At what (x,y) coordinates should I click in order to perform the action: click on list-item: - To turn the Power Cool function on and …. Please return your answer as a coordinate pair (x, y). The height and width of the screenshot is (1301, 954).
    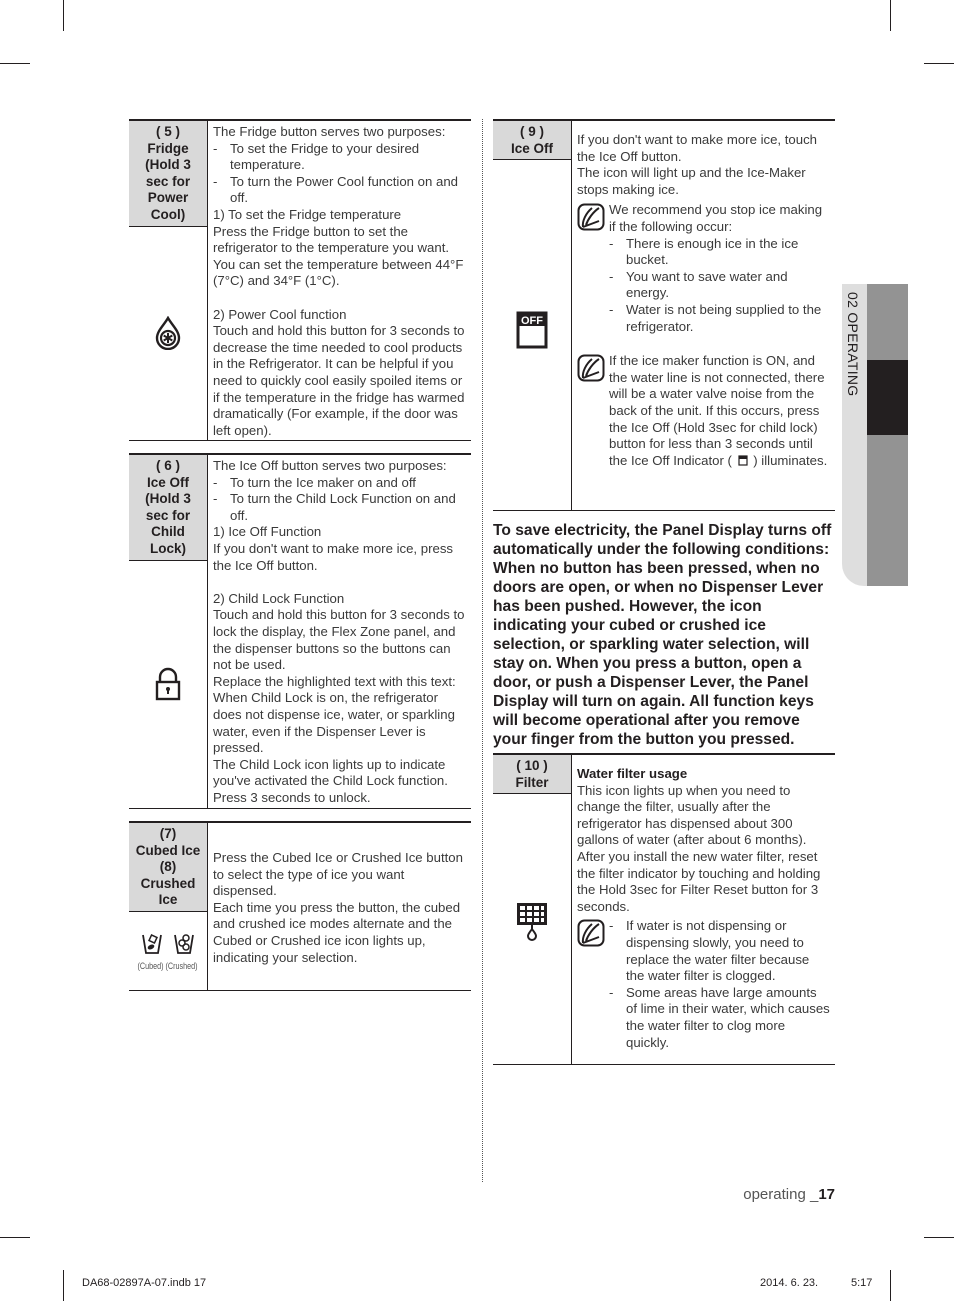
    Looking at the image, I should click on (335, 189).